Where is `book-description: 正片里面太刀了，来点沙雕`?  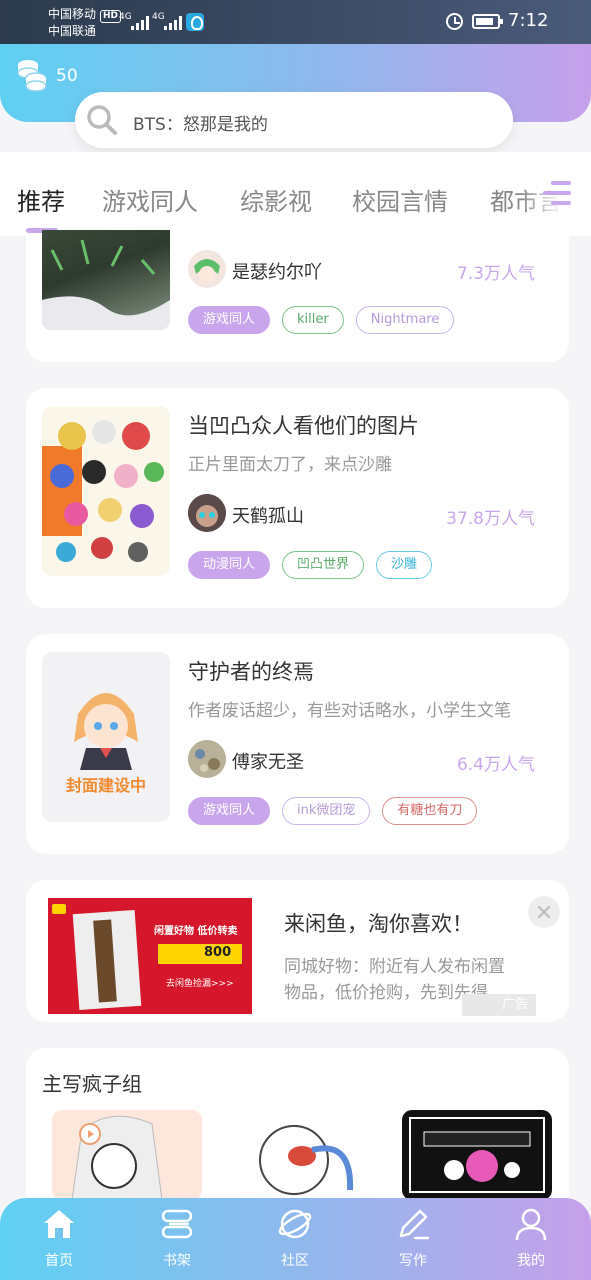 book-description: 正片里面太刀了，来点沙雕 is located at coordinates (290, 465).